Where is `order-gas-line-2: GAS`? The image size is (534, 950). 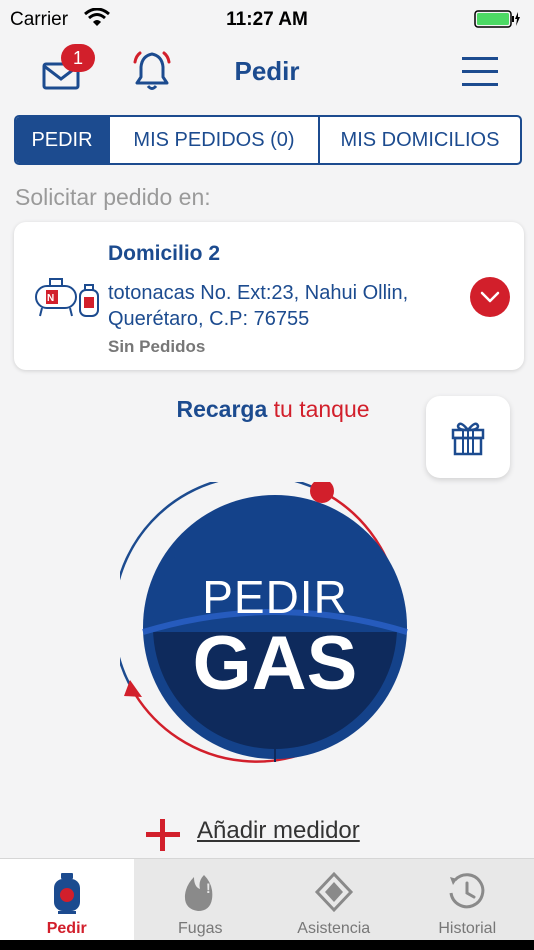 order-gas-line-2: GAS is located at coordinates (275, 663).